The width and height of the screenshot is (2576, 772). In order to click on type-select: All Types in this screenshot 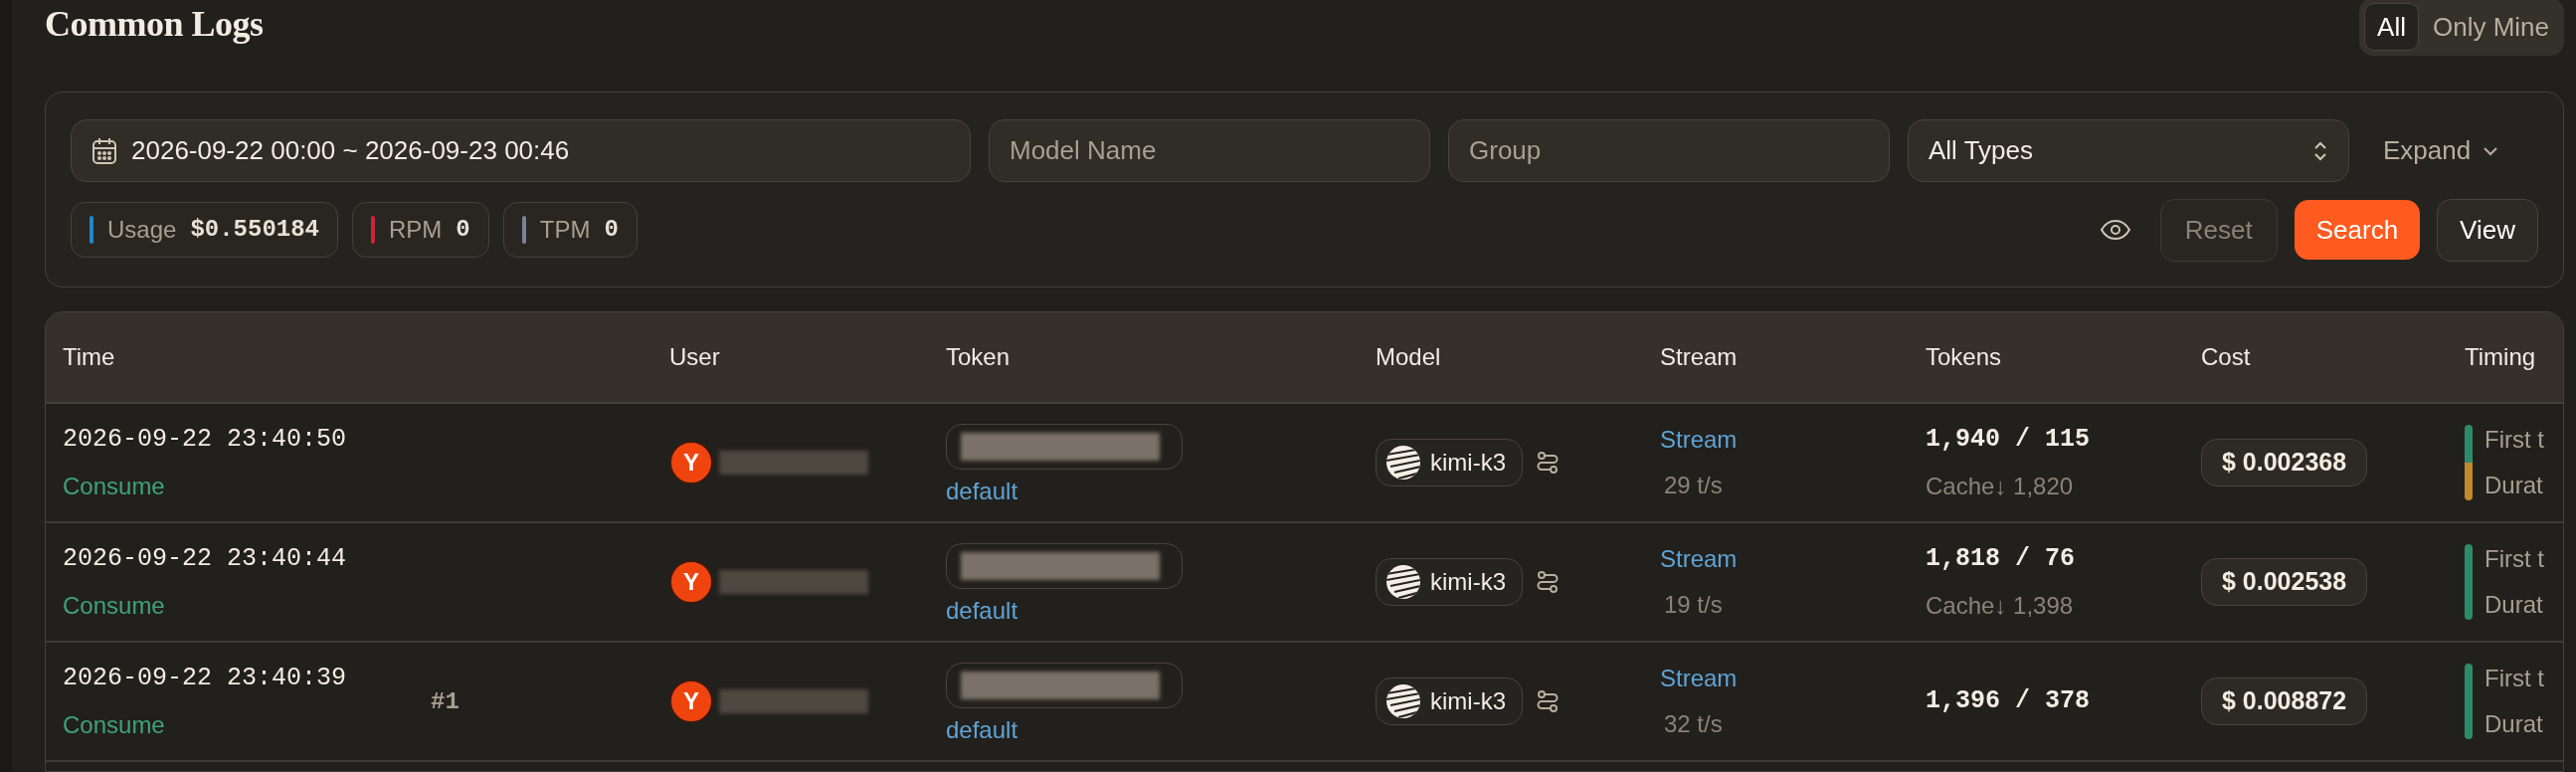, I will do `click(2128, 150)`.